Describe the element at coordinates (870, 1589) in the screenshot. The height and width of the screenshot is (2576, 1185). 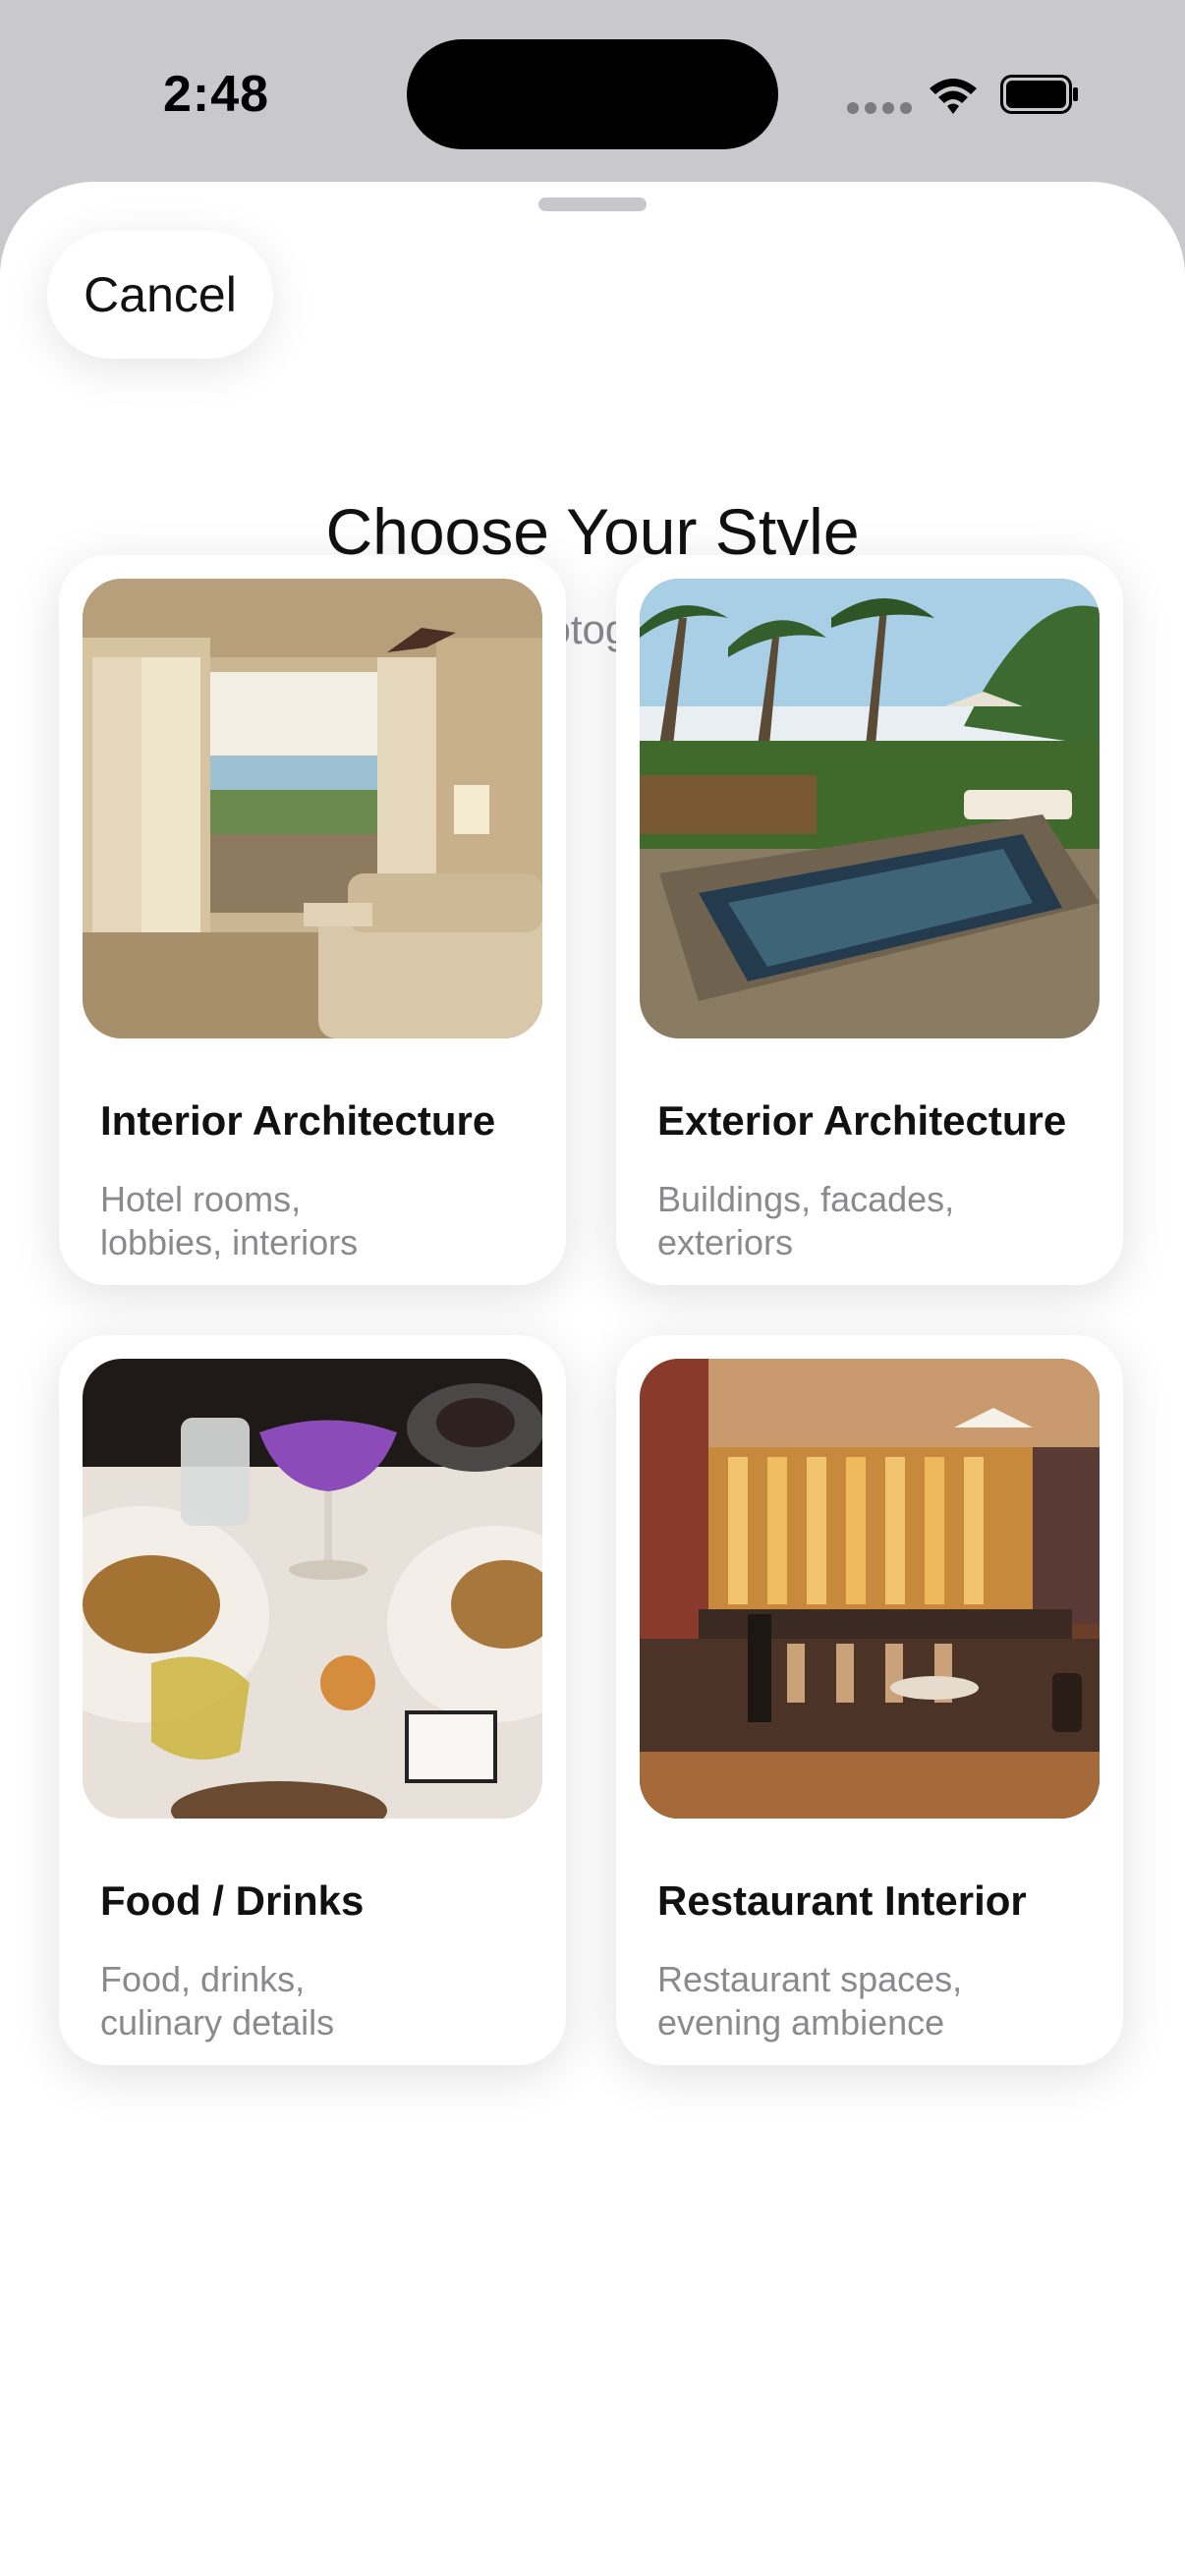
I see `restaurant-interior-photo` at that location.